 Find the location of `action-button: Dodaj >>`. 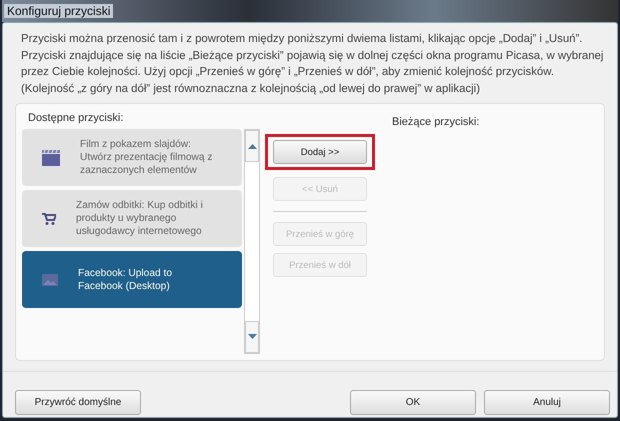

action-button: Dodaj >> is located at coordinates (320, 152).